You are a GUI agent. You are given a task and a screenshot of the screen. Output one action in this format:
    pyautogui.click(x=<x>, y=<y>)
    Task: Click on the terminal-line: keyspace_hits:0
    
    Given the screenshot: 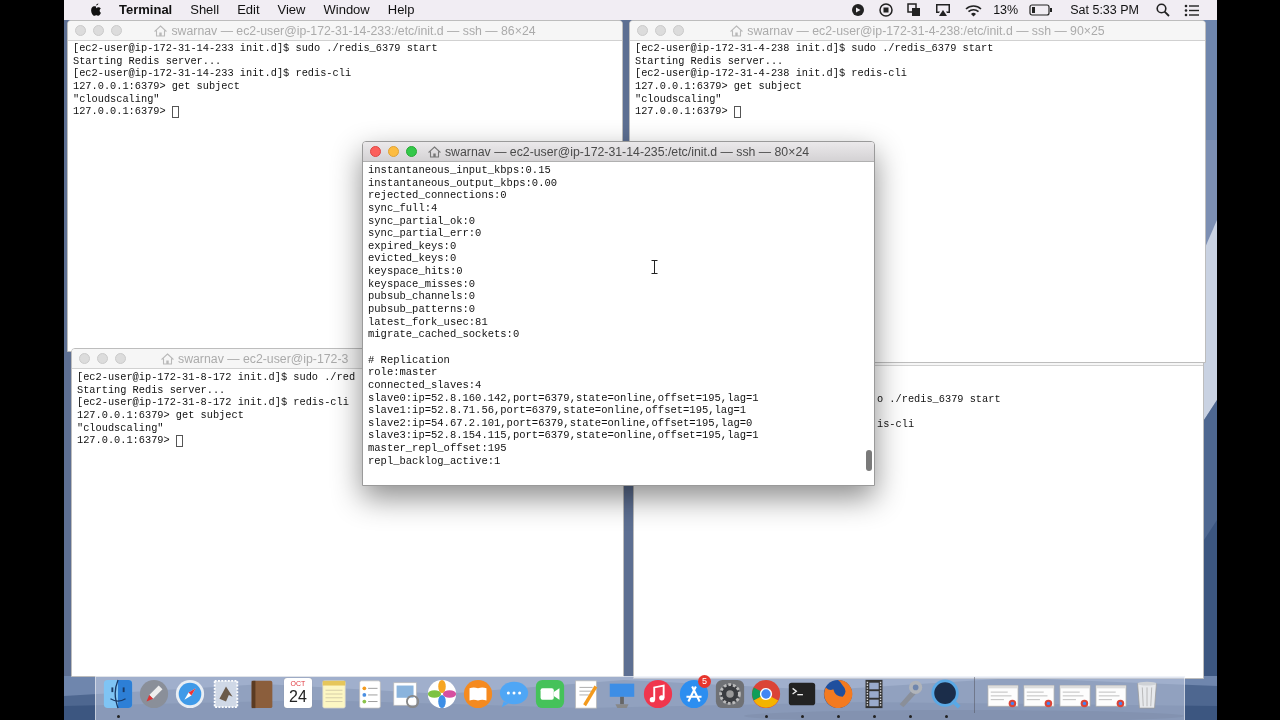 What is the action you would take?
    pyautogui.click(x=415, y=271)
    